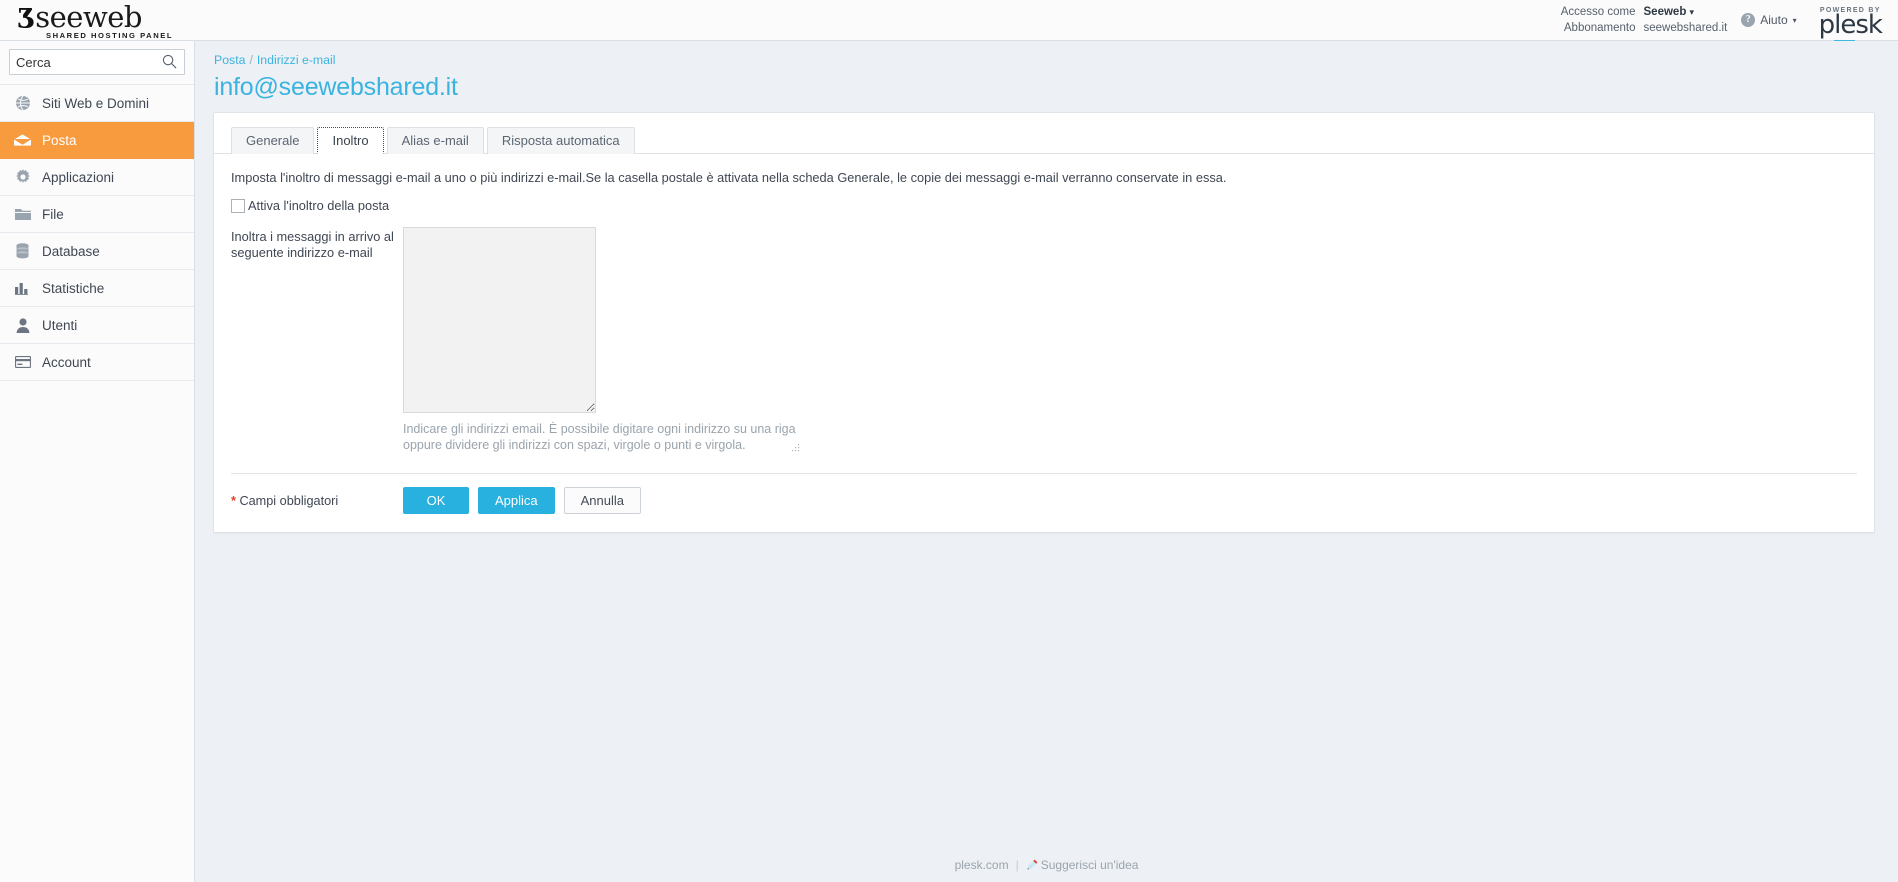 Image resolution: width=1898 pixels, height=882 pixels. Describe the element at coordinates (336, 87) in the screenshot. I see `page-title: info@seewebshared.it` at that location.